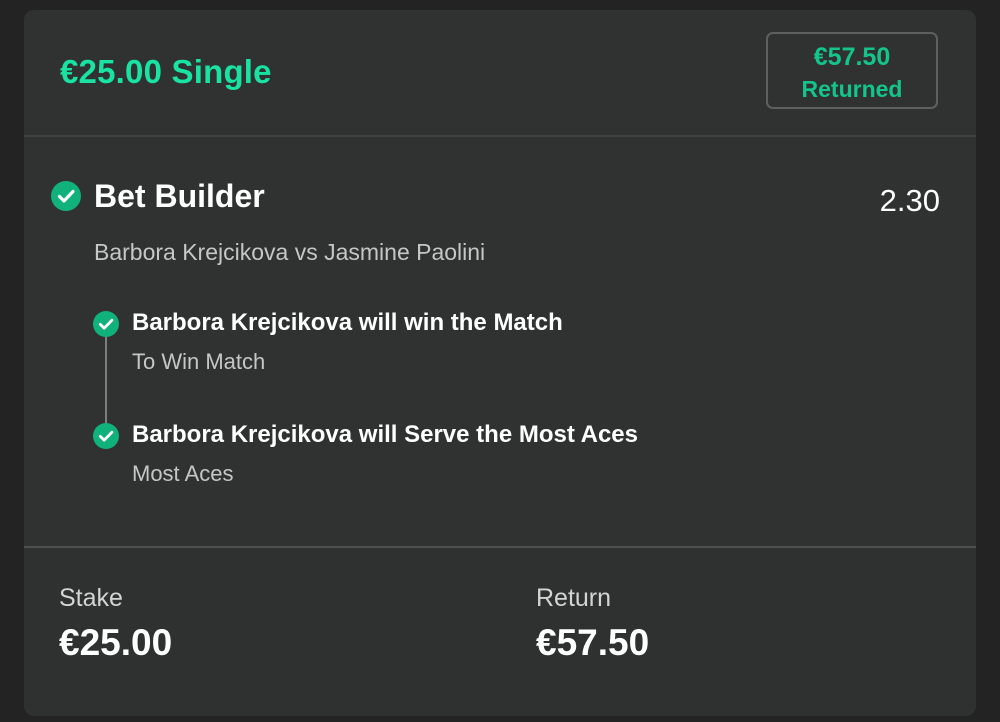 The height and width of the screenshot is (722, 1000). Describe the element at coordinates (290, 252) in the screenshot. I see `match-name: Barbora Krejcikova vs Jasmine Paolini` at that location.